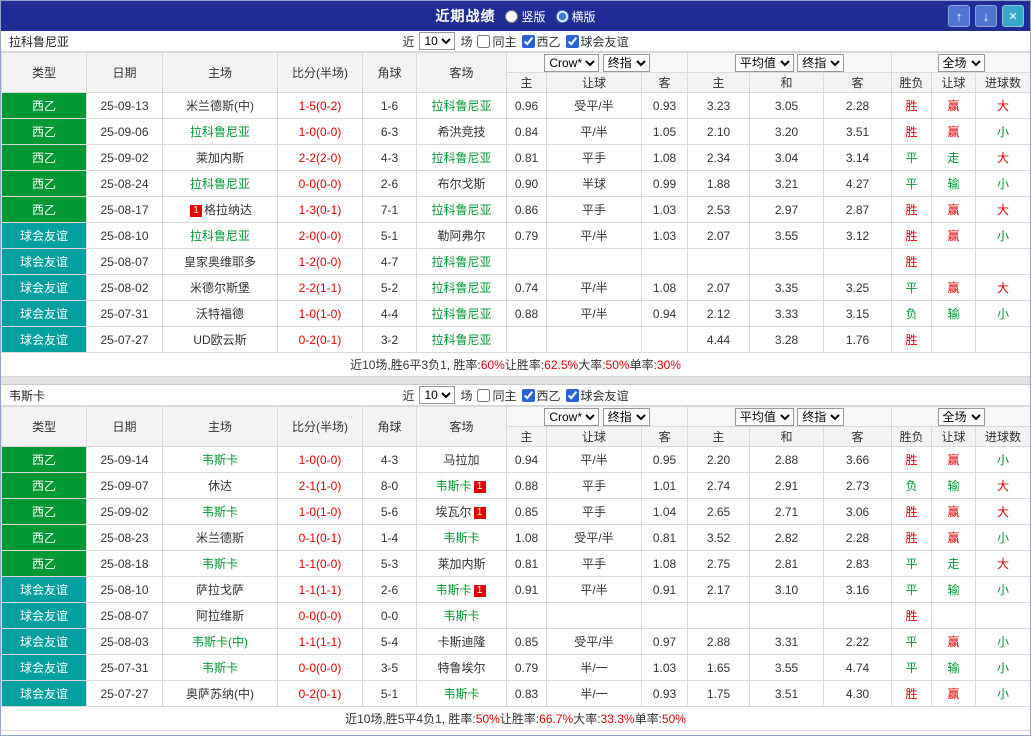  I want to click on asia-home-odds: 1.08, so click(526, 537).